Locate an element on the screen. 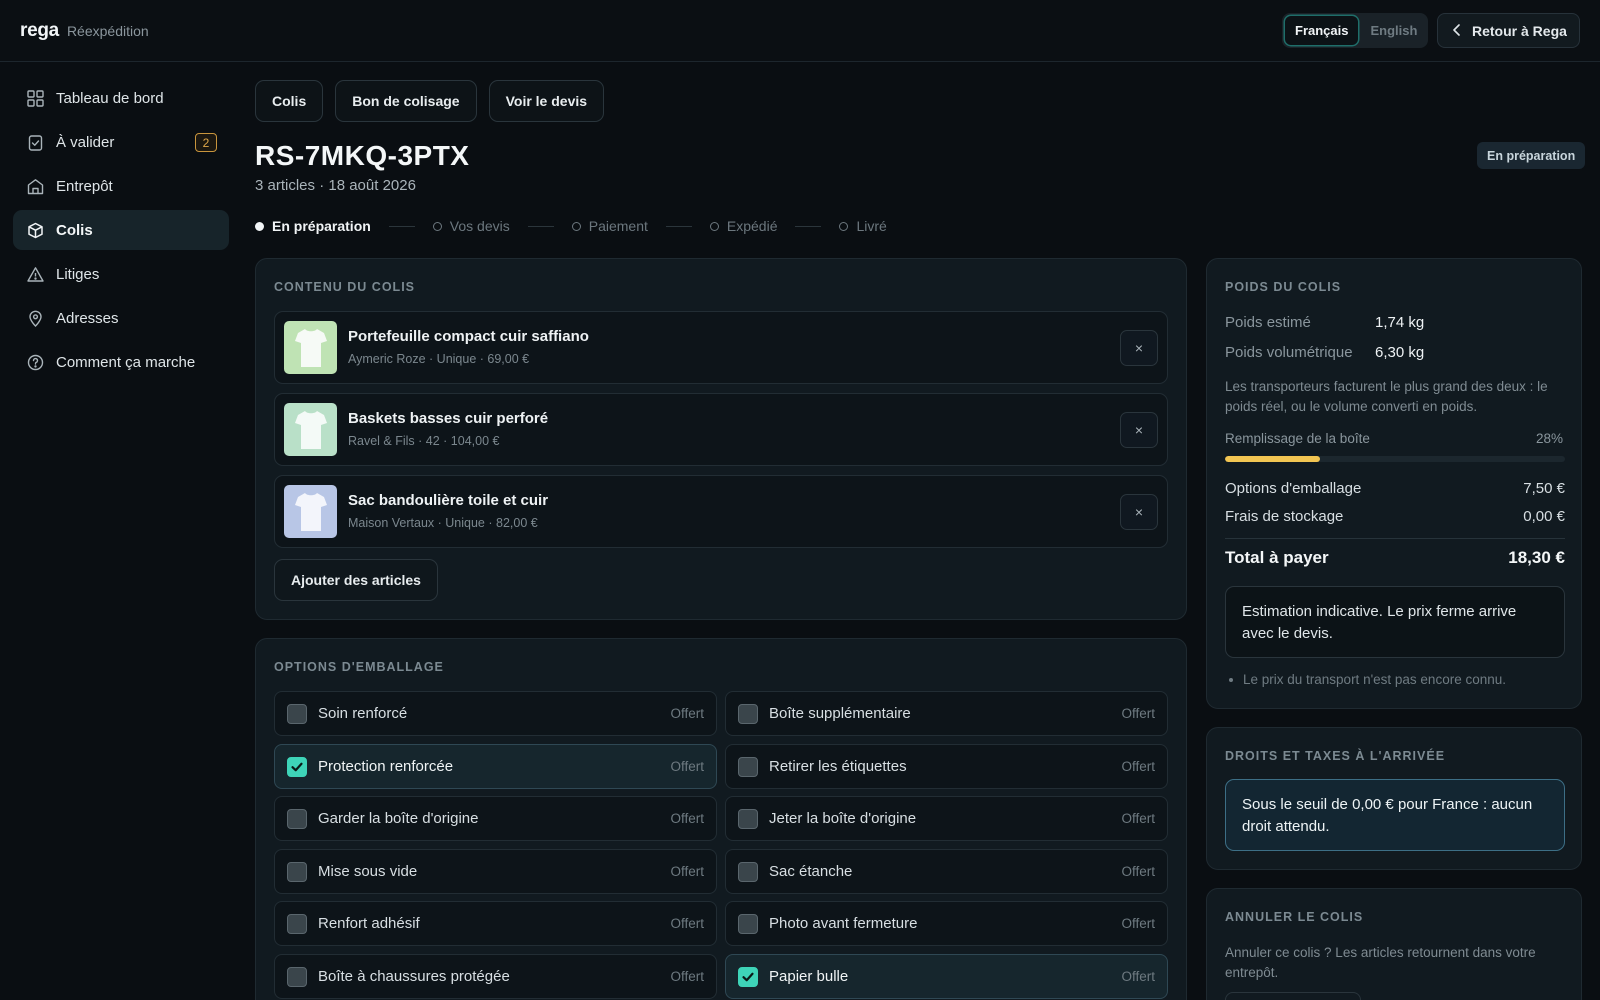 Image resolution: width=1600 pixels, height=1000 pixels. lang-english-button: English is located at coordinates (1393, 30).